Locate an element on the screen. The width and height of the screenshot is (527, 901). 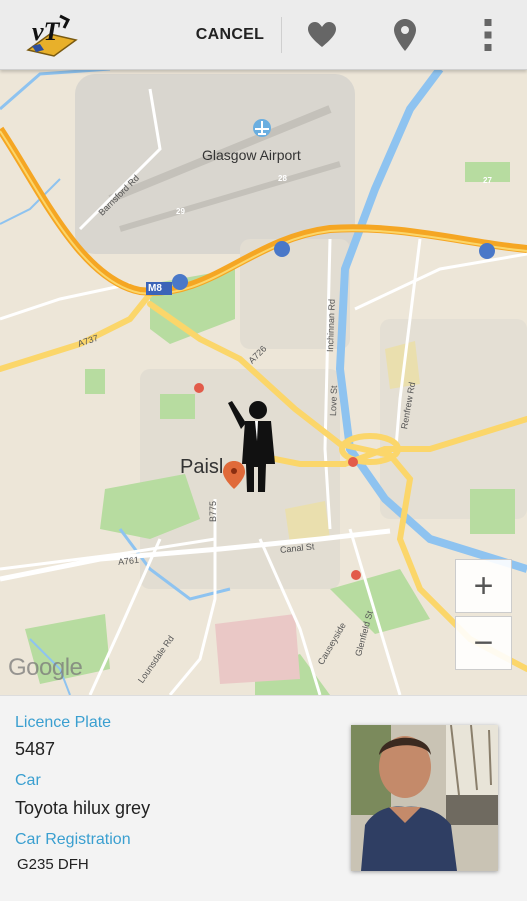
car-registration-value: G235 DFH is located at coordinates (53, 864).